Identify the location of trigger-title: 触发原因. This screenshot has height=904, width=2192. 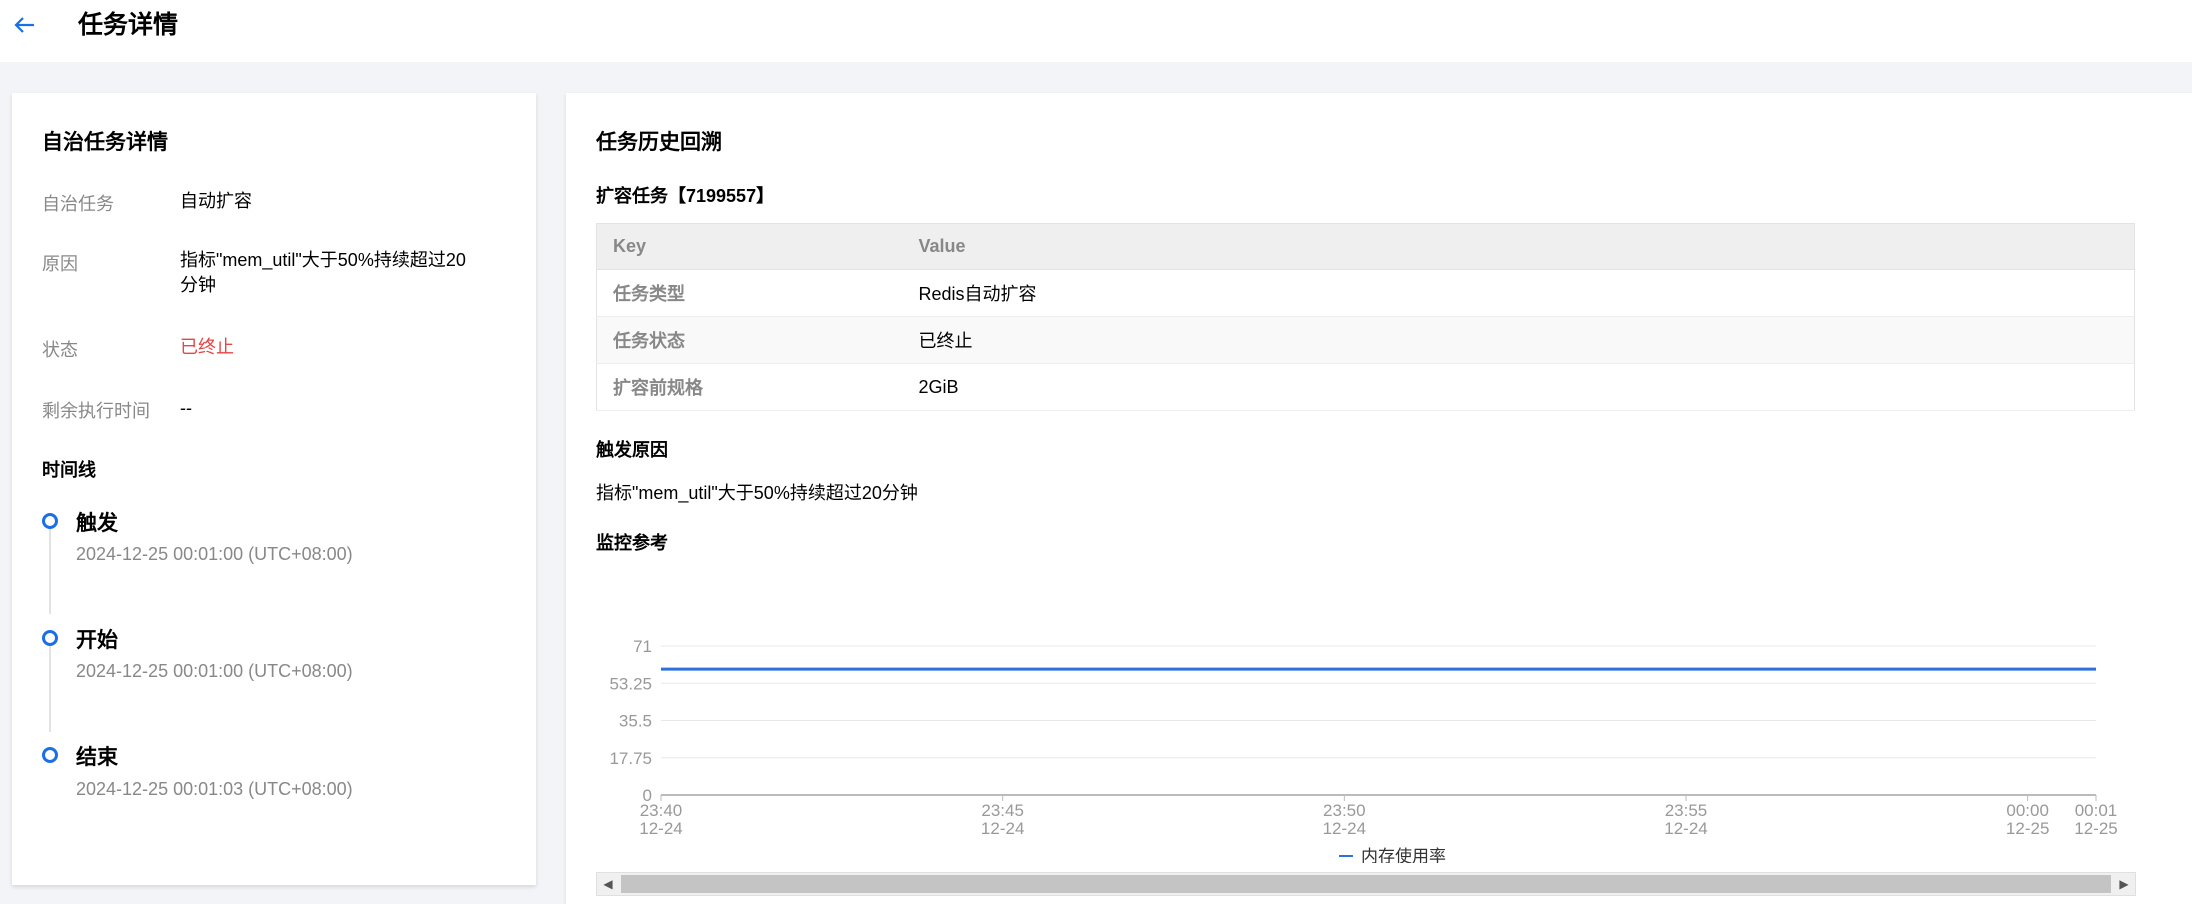
(632, 450).